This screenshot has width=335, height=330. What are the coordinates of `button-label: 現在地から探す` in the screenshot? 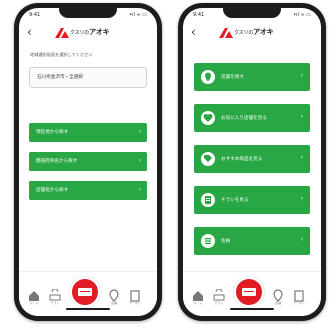 It's located at (52, 132).